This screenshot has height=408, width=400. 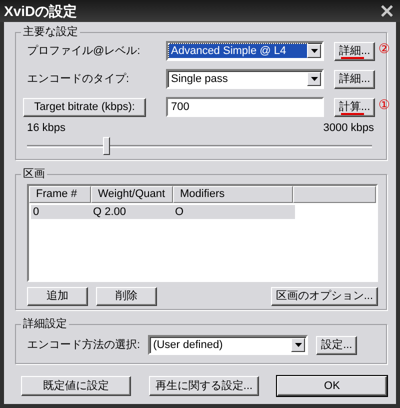 What do you see at coordinates (188, 345) in the screenshot?
I see `dropdown-value: (User defined)` at bounding box center [188, 345].